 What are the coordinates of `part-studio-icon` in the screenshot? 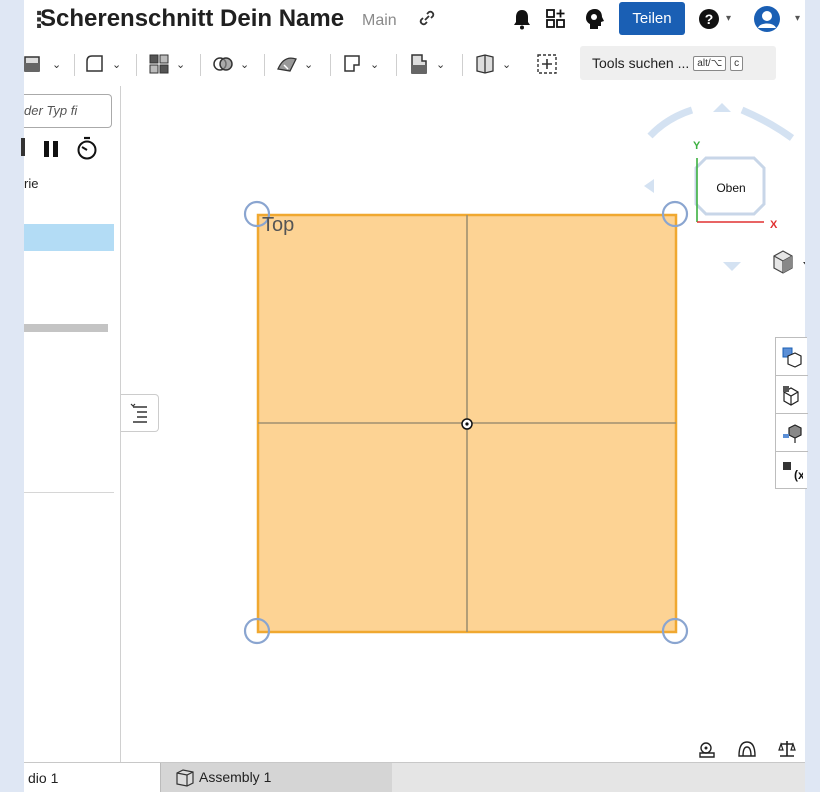 It's located at (485, 64).